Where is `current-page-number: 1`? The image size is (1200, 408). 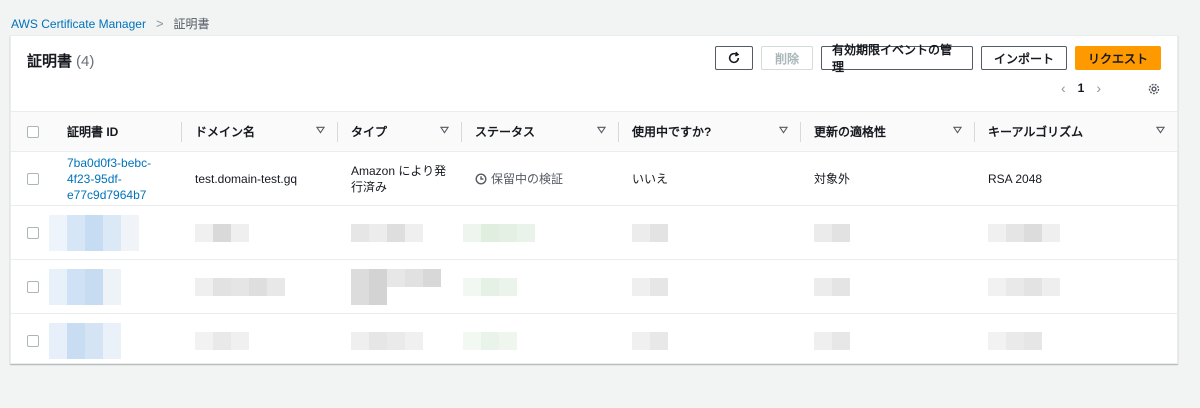 current-page-number: 1 is located at coordinates (1081, 88).